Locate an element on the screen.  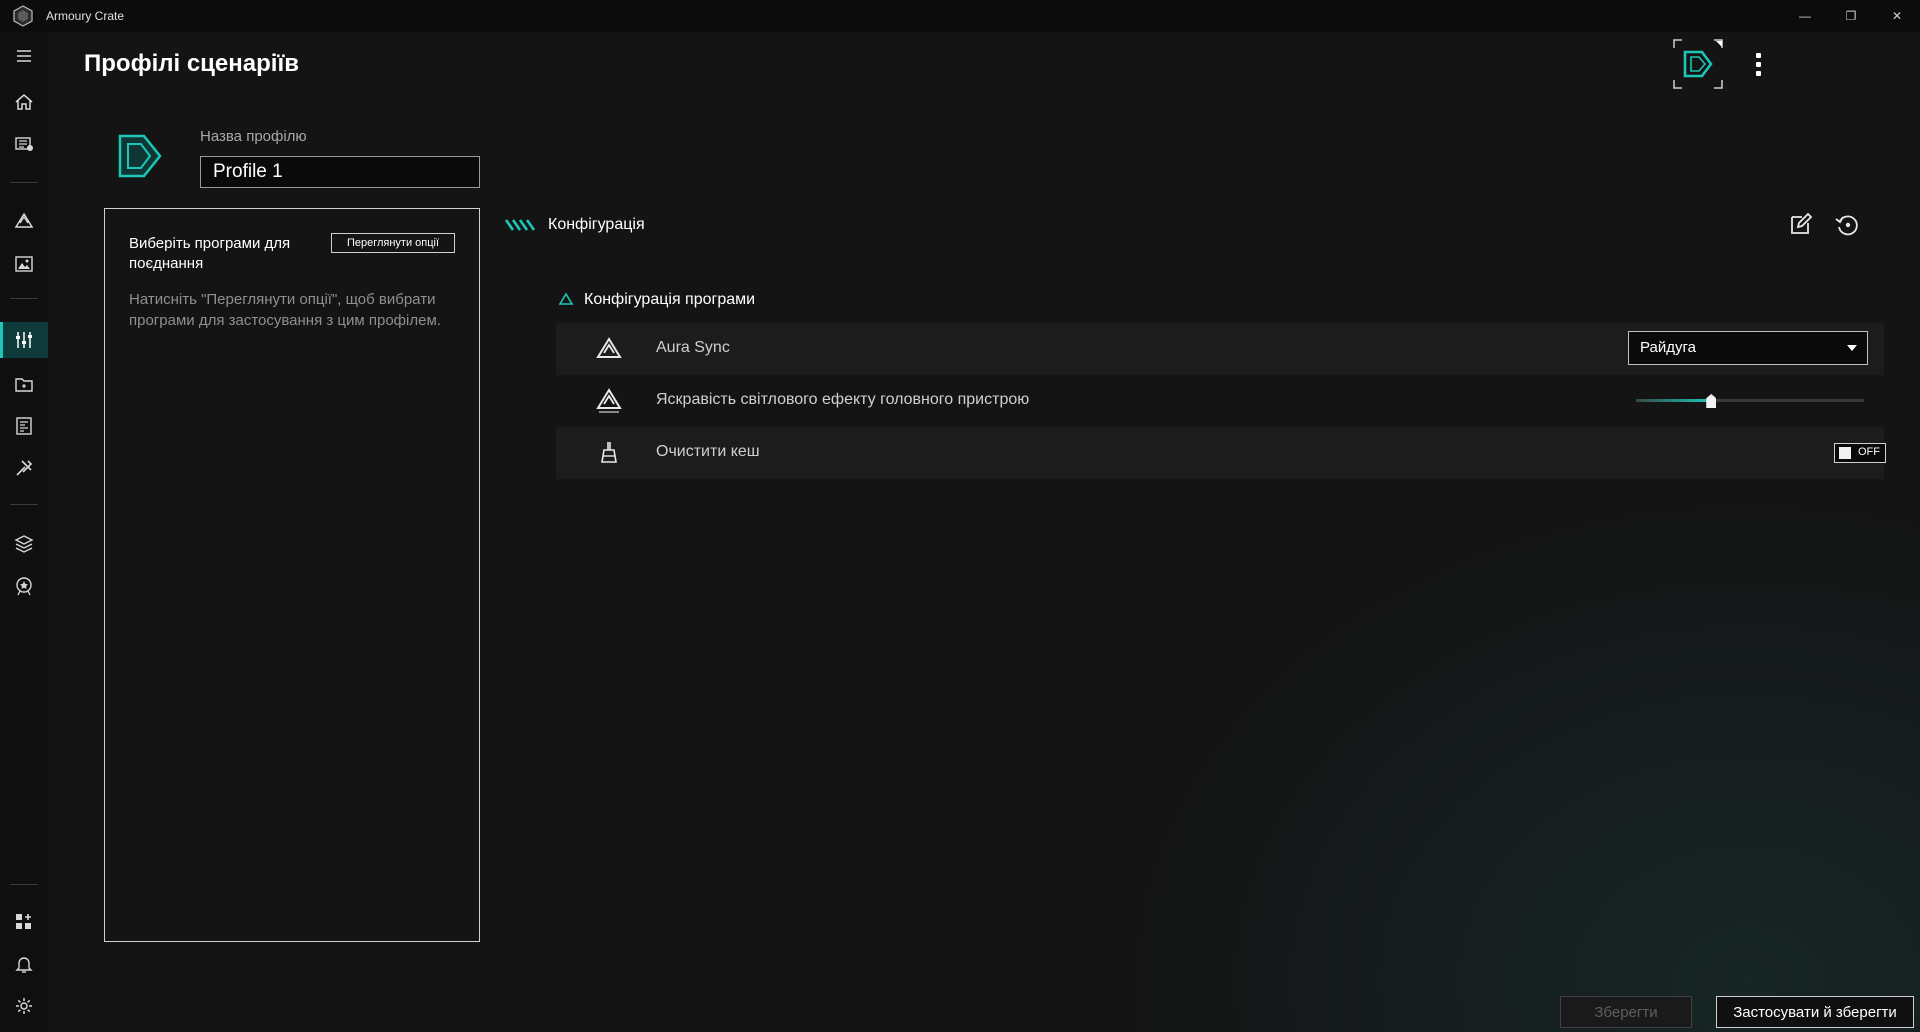
device-icon is located at coordinates (24, 144).